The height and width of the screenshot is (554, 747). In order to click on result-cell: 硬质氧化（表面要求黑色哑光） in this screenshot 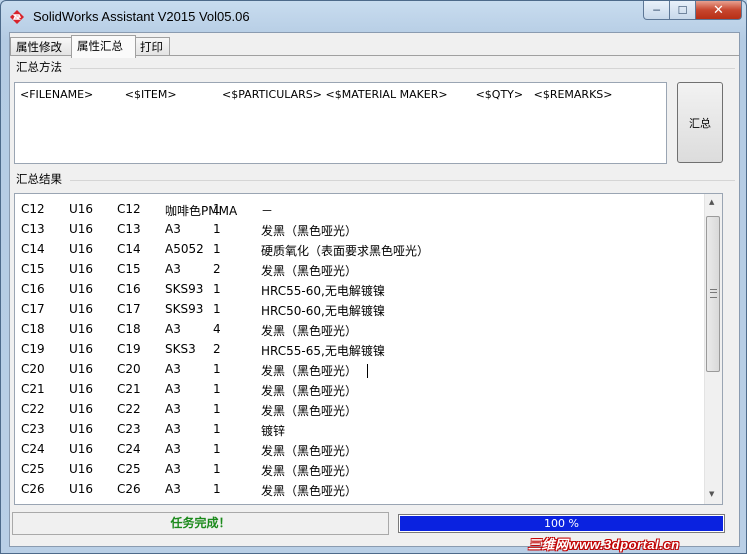, I will do `click(345, 251)`.